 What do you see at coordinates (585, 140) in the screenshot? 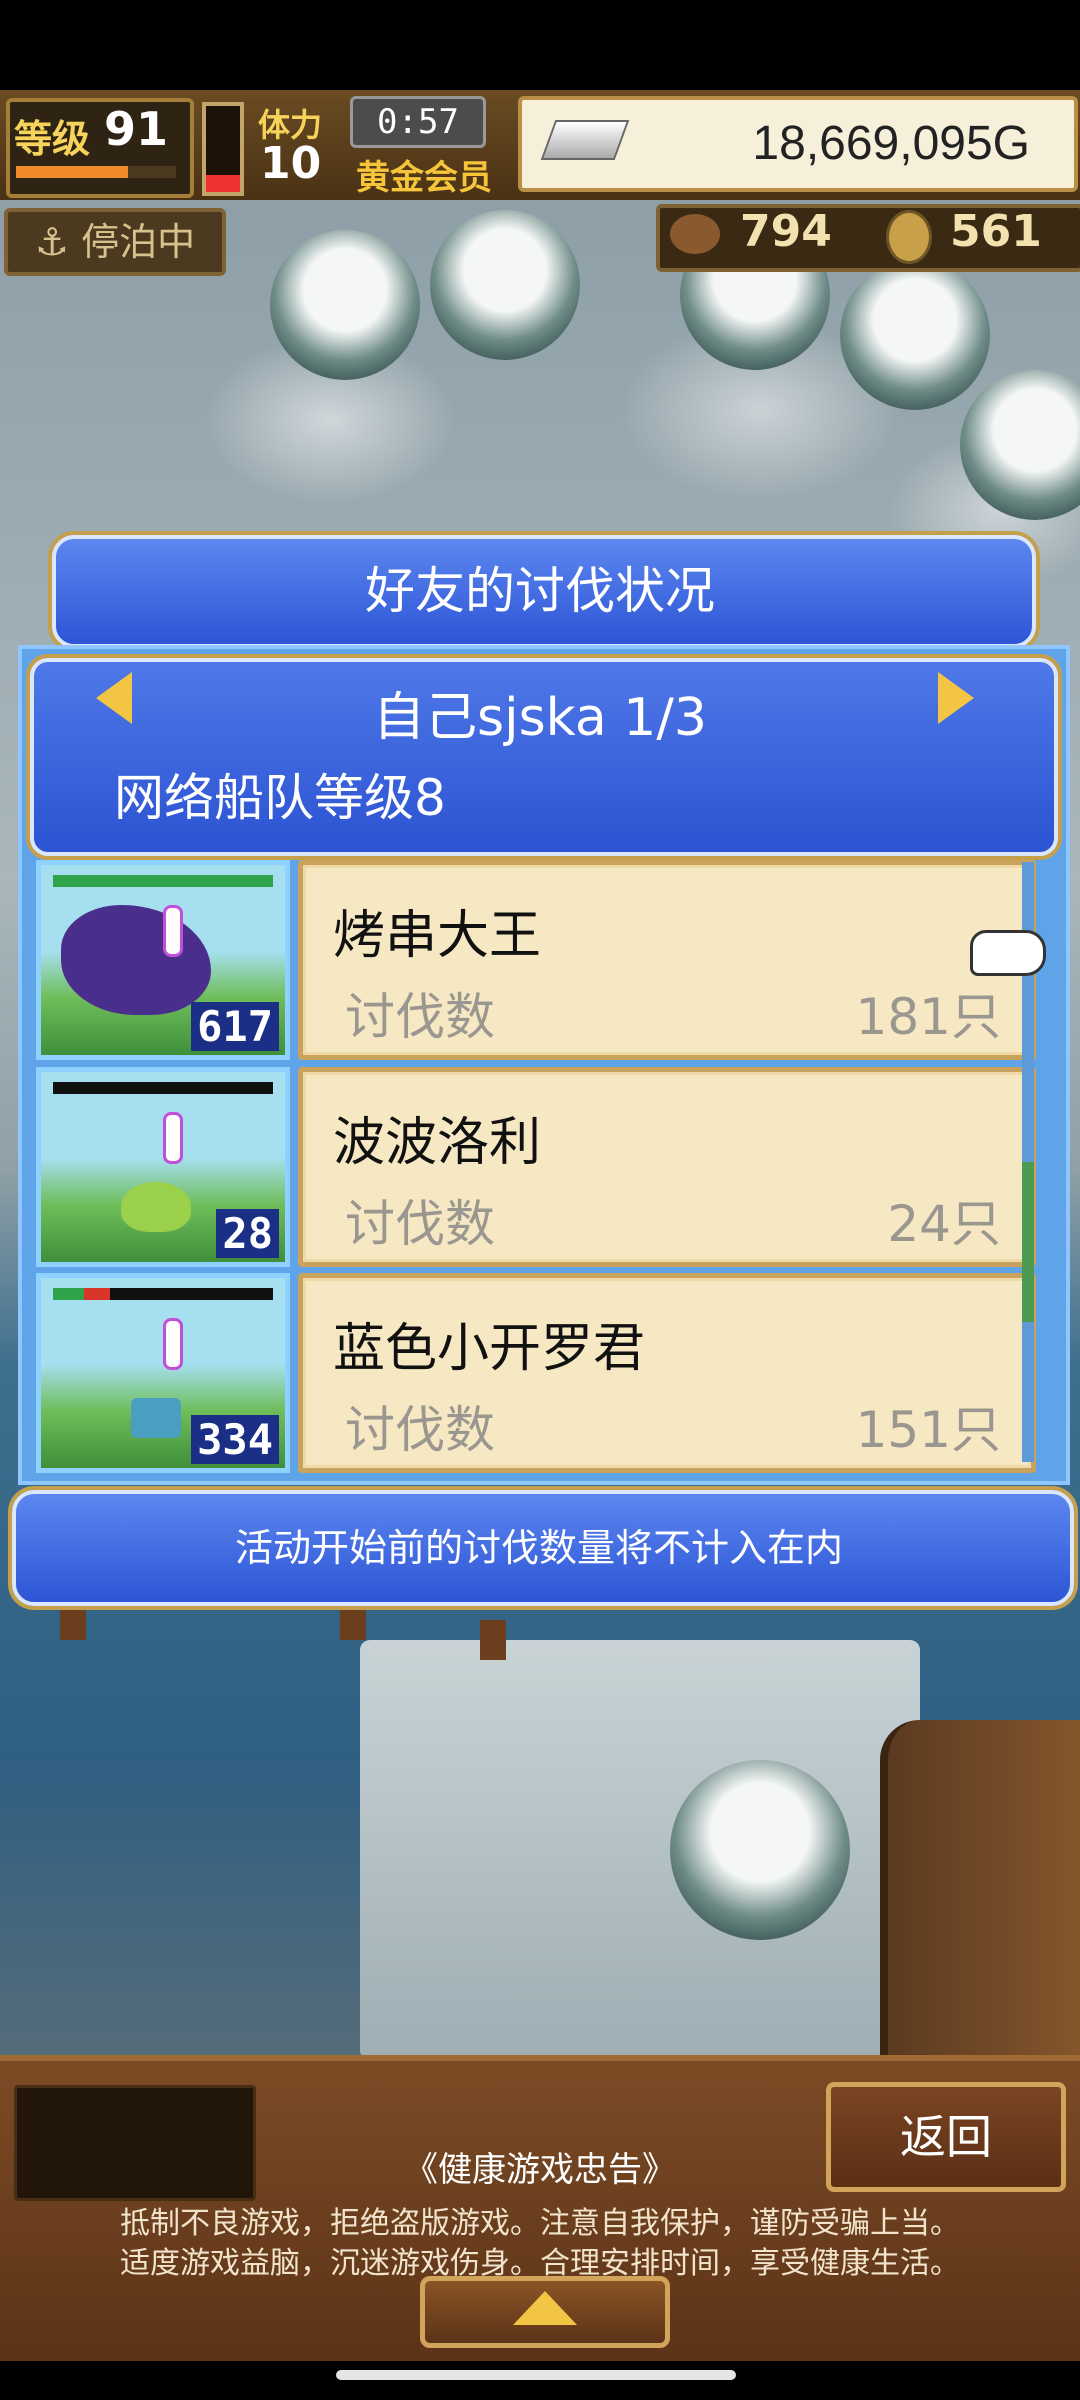
I see `silver-bar-icon` at bounding box center [585, 140].